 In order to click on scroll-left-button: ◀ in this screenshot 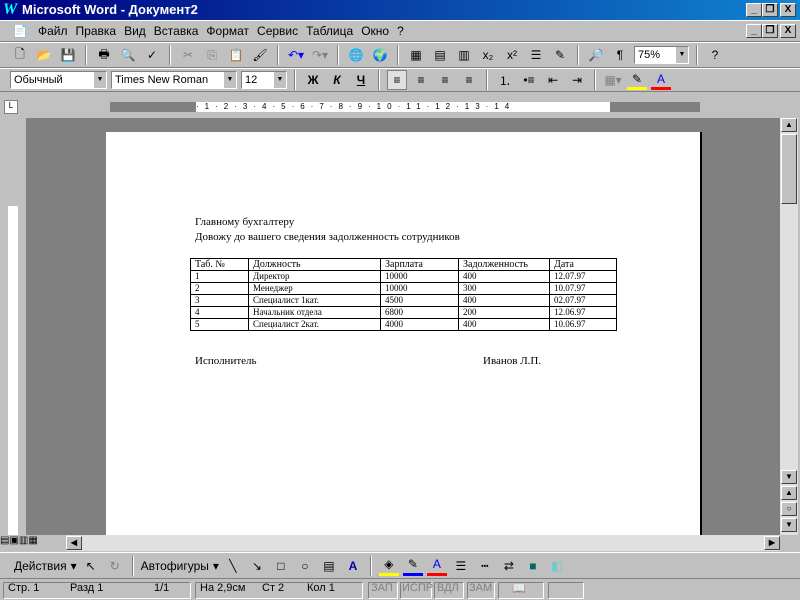, I will do `click(74, 543)`.